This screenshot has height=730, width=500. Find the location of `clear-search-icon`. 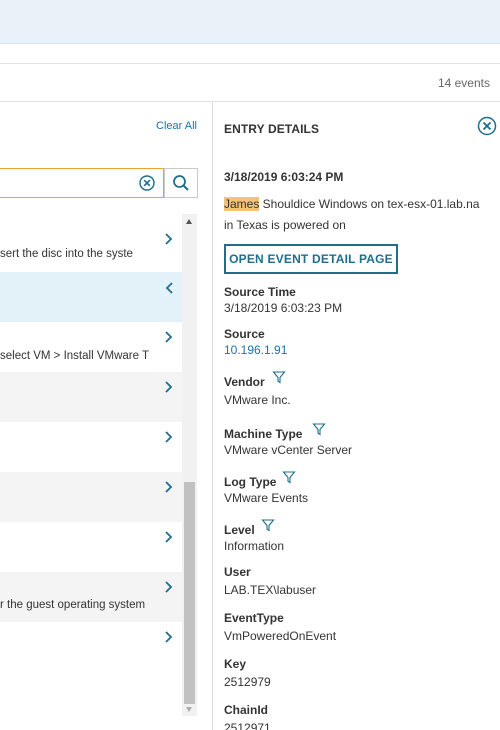

clear-search-icon is located at coordinates (147, 183).